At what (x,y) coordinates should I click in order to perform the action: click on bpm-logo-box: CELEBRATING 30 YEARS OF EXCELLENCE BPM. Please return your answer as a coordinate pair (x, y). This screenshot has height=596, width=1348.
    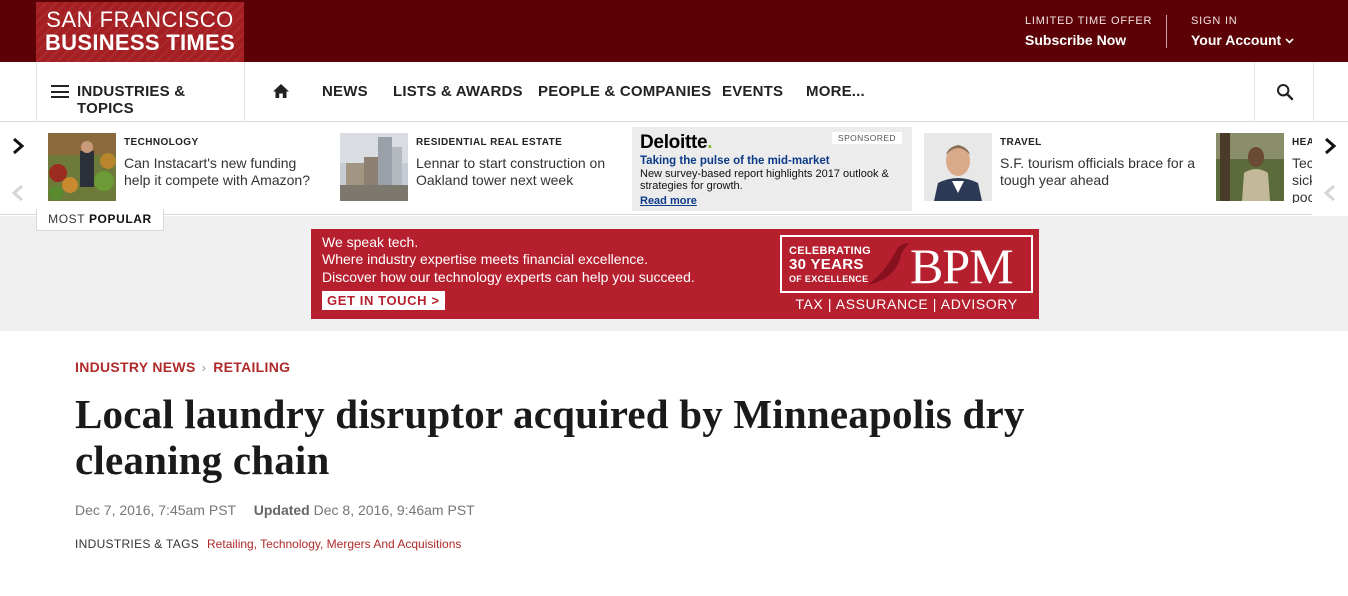
    Looking at the image, I should click on (906, 264).